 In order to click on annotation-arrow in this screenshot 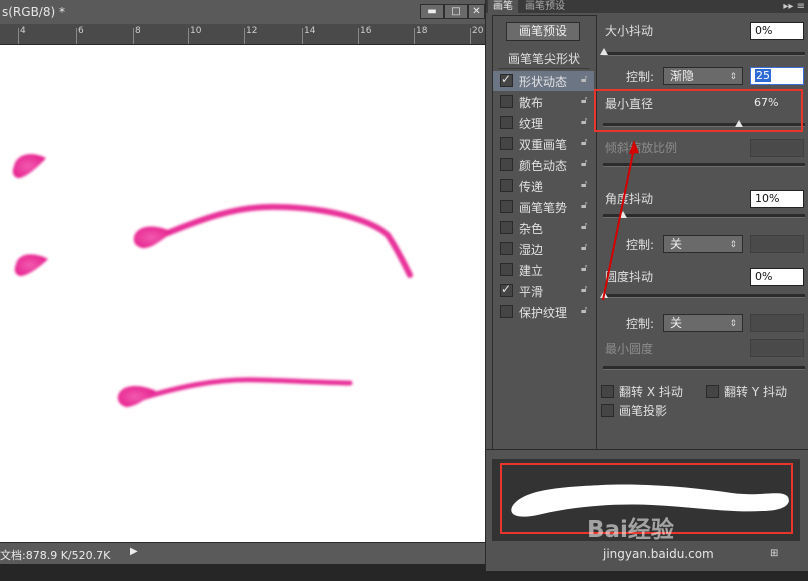, I will do `click(620, 220)`.